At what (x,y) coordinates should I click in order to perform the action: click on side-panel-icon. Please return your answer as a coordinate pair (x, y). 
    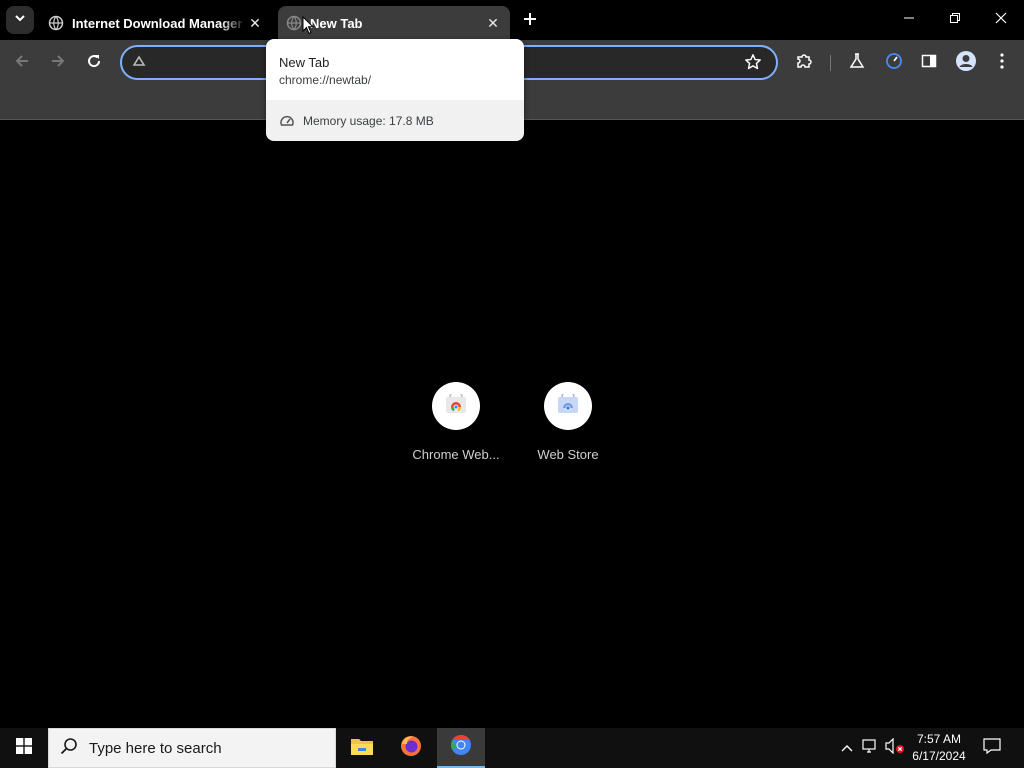
    Looking at the image, I should click on (929, 63).